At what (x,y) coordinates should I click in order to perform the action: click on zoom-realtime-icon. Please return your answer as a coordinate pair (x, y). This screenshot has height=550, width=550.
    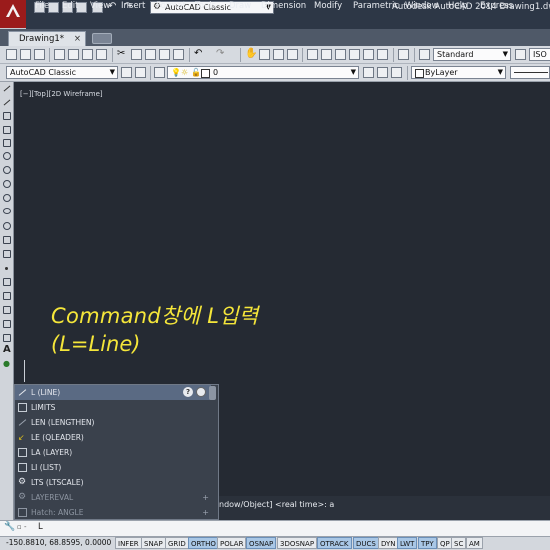
    Looking at the image, I should click on (264, 54).